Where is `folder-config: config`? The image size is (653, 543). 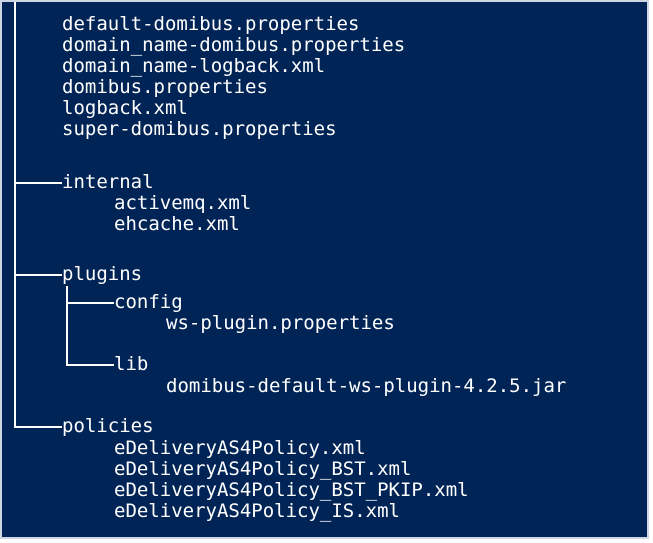 folder-config: config is located at coordinates (148, 302).